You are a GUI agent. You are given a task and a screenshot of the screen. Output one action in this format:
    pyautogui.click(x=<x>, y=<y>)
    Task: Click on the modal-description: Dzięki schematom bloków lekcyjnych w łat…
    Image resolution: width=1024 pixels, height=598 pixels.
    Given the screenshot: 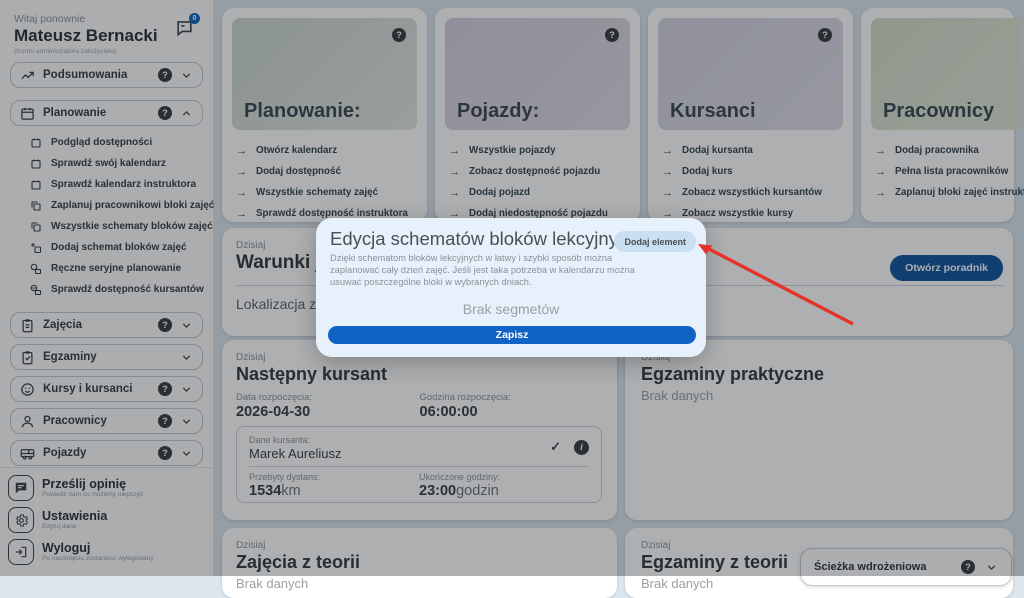 What is the action you would take?
    pyautogui.click(x=486, y=271)
    